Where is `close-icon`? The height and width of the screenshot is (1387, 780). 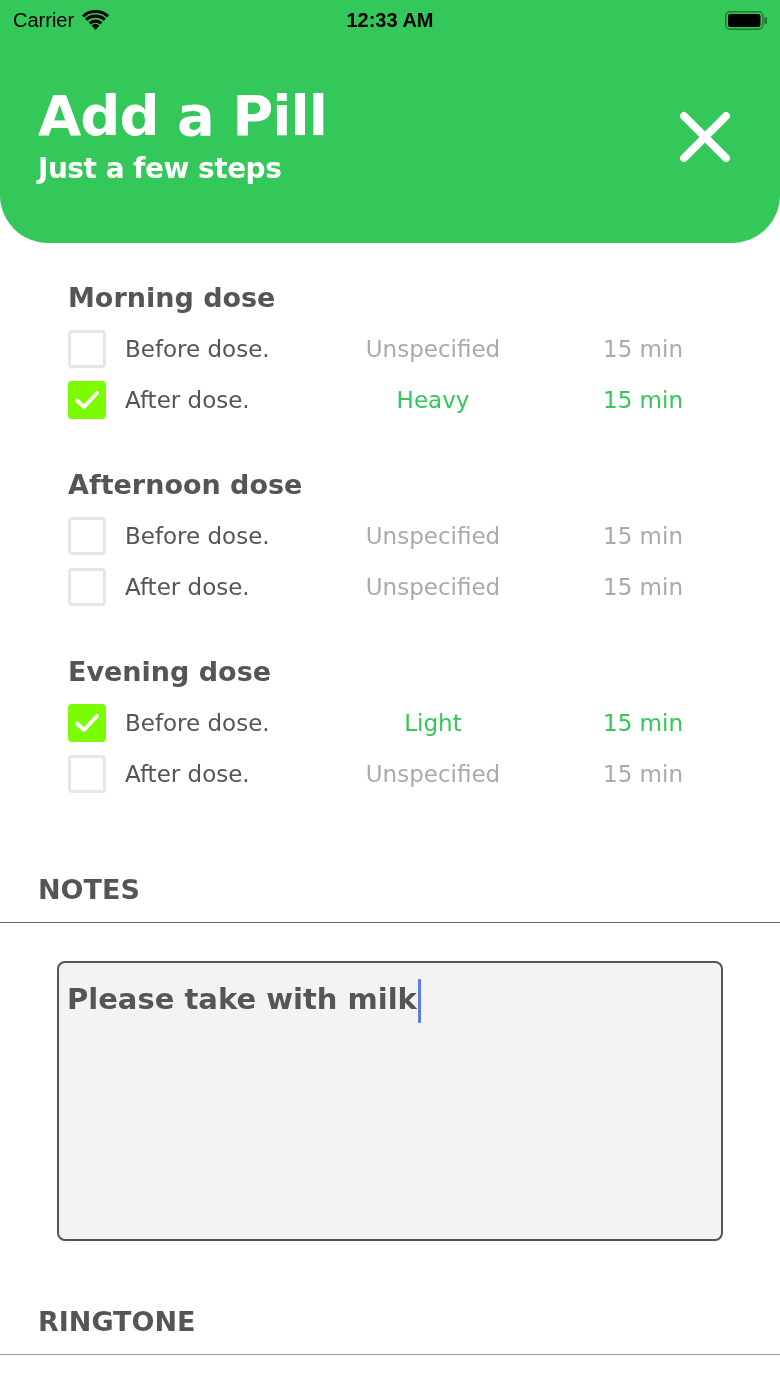 close-icon is located at coordinates (705, 137).